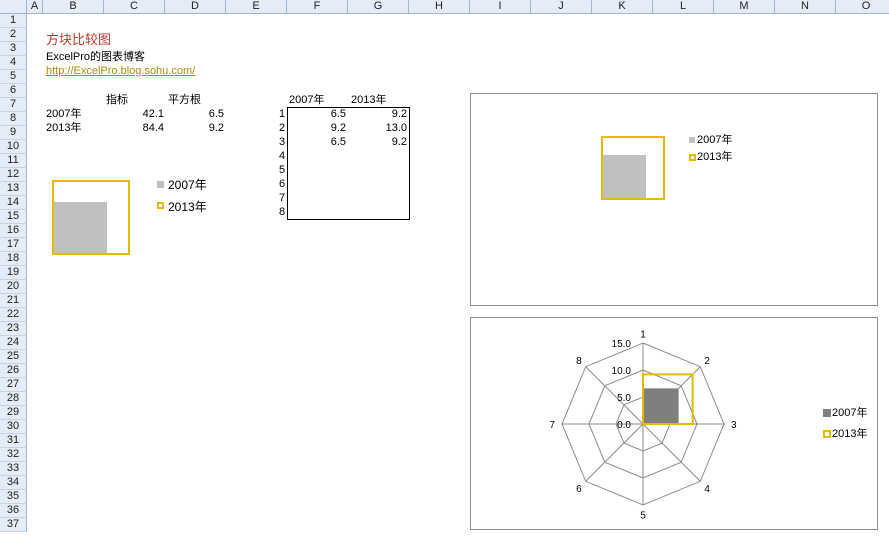  Describe the element at coordinates (624, 425) in the screenshot. I see `radar-tick-label: 0.0` at that location.